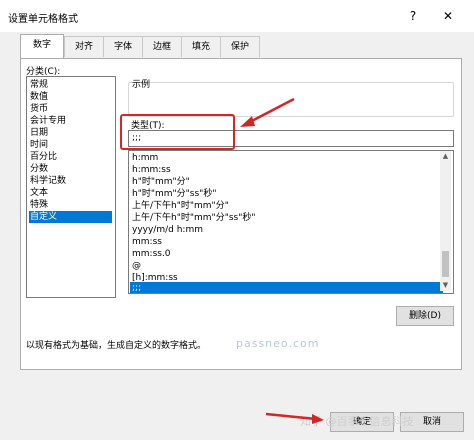 The image size is (474, 440). I want to click on help-button: ?, so click(413, 16).